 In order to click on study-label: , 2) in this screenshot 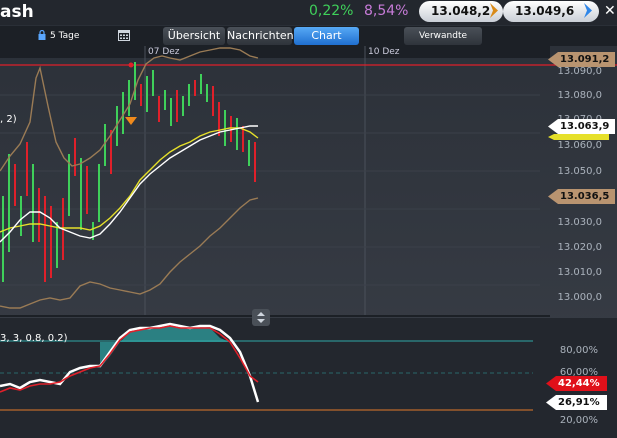, I will do `click(8, 119)`.